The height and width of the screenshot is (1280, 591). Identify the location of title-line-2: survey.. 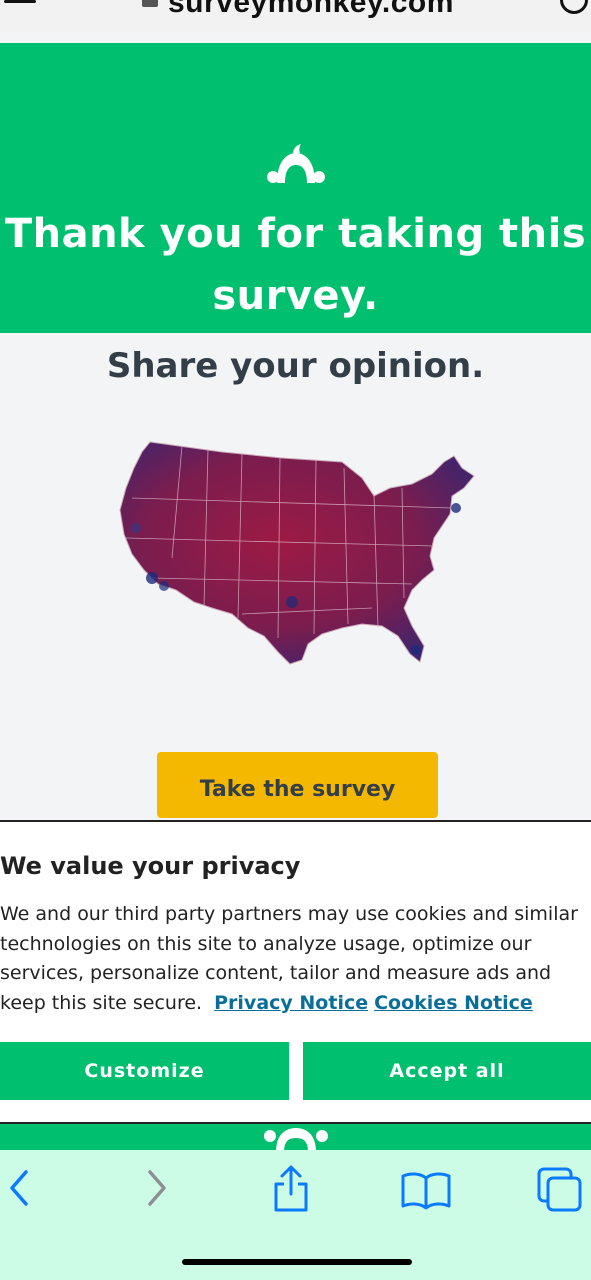
(295, 296).